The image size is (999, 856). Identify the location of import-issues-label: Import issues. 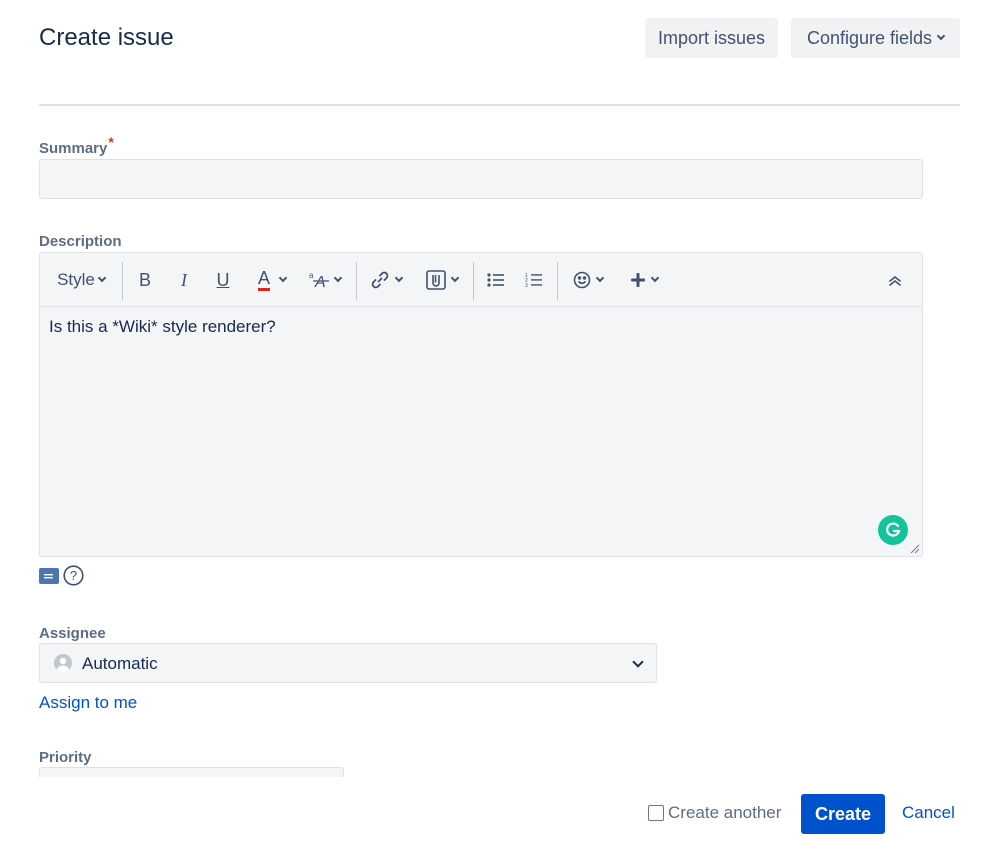
(711, 37).